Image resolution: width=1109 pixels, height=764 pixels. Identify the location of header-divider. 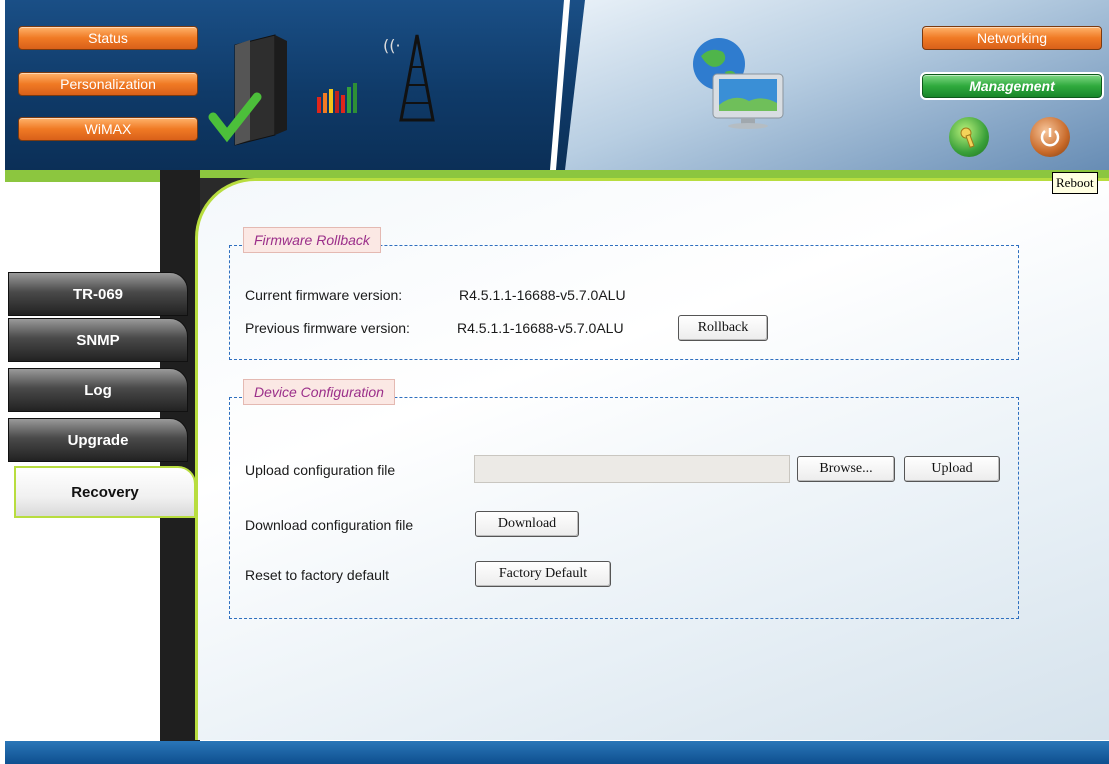
(560, 85).